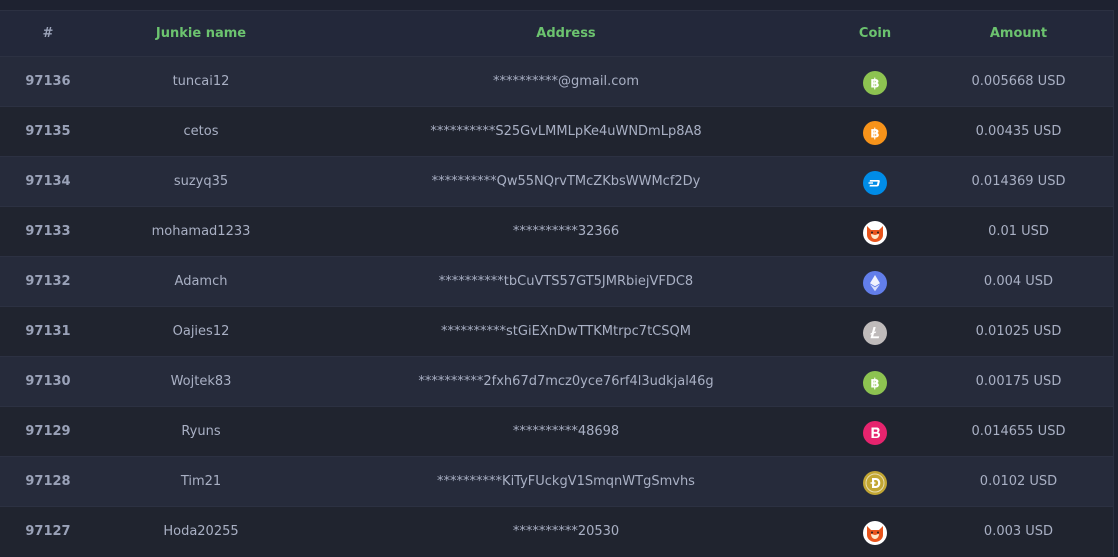  Describe the element at coordinates (566, 131) in the screenshot. I see `row-address: **********S25GvLMMLpKe4uWNDmLp8A8` at that location.